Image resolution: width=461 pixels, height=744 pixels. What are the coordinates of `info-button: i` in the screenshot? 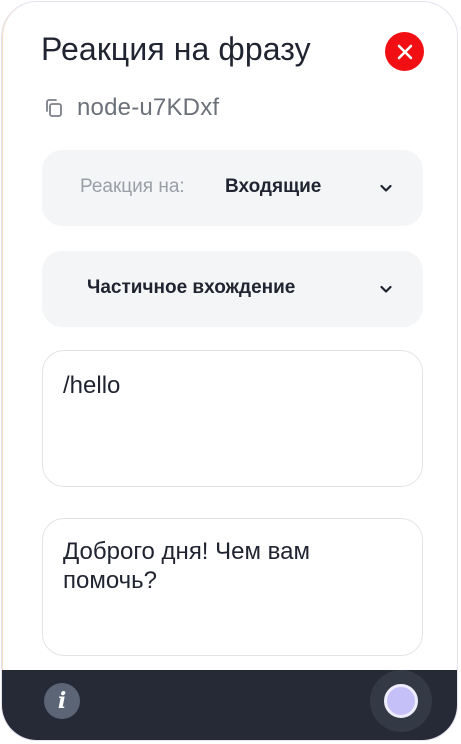 It's located at (62, 701).